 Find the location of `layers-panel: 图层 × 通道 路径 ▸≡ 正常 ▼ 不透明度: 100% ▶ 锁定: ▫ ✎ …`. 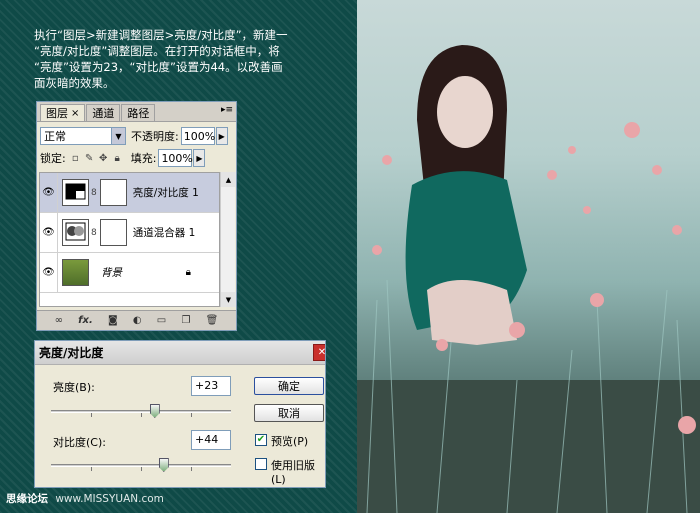

layers-panel: 图层 × 通道 路径 ▸≡ 正常 ▼ 不透明度: 100% ▶ 锁定: ▫ ✎ … is located at coordinates (136, 216).